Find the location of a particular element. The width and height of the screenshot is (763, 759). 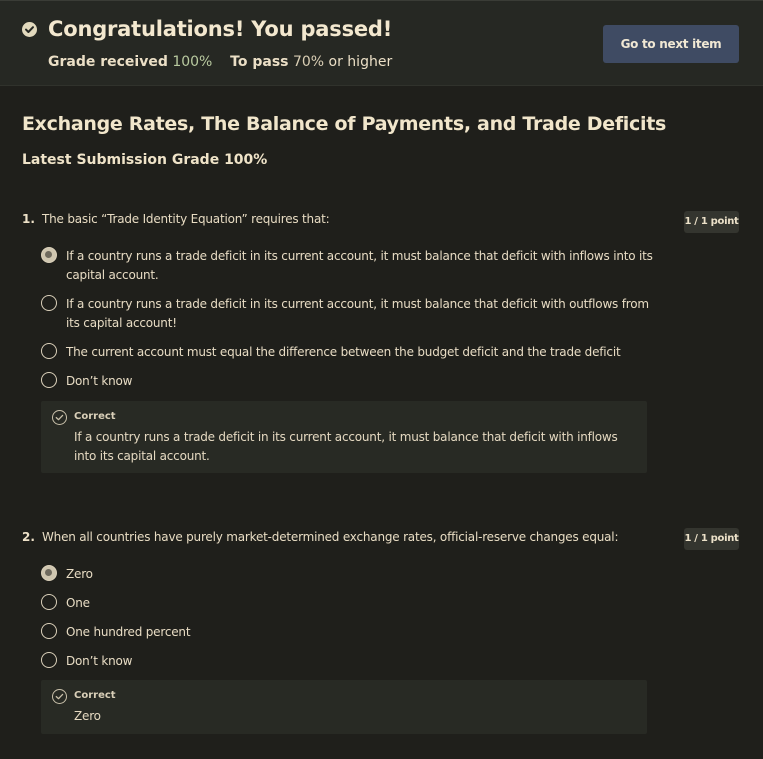

question-number: 2. is located at coordinates (28, 537).